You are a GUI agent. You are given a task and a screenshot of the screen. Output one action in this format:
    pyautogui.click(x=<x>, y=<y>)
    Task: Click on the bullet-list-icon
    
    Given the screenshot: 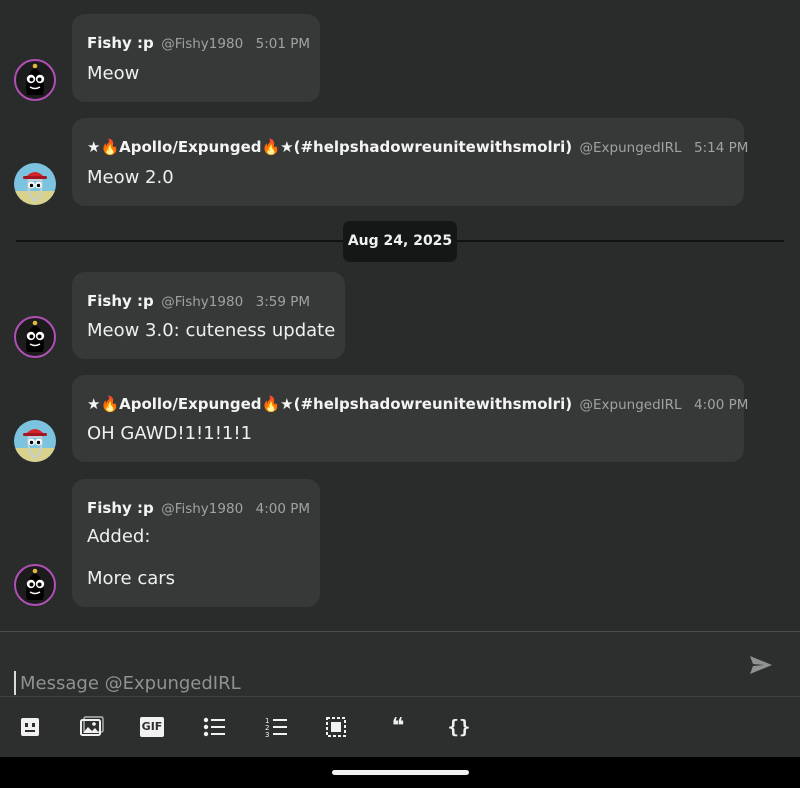 What is the action you would take?
    pyautogui.click(x=214, y=727)
    